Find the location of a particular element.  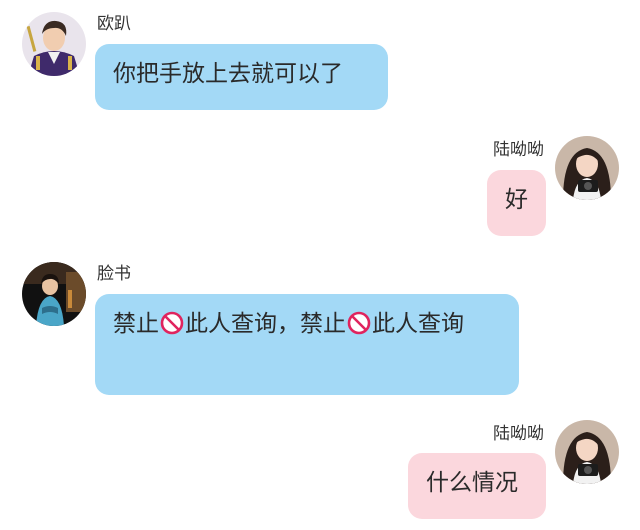

sender-name: 欧趴 is located at coordinates (114, 24).